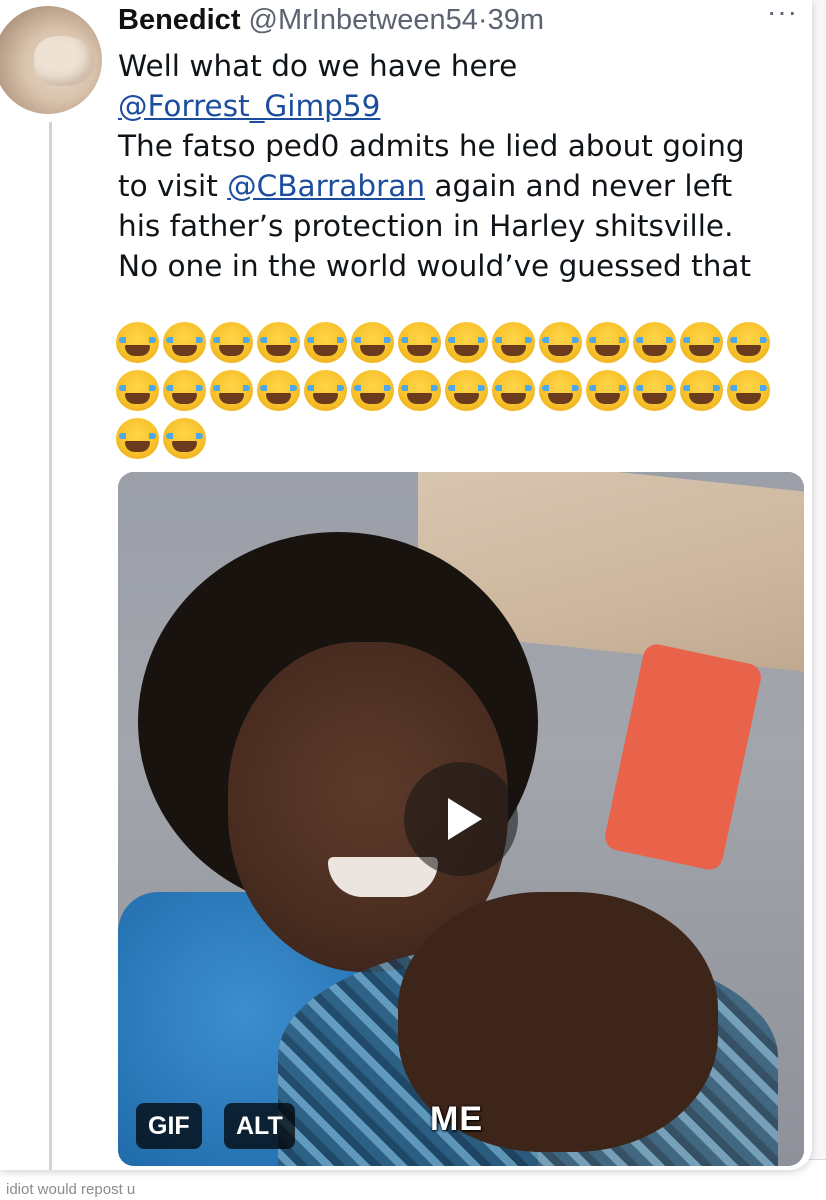 This screenshot has height=1200, width=826. I want to click on tweet-time: 39m, so click(516, 20).